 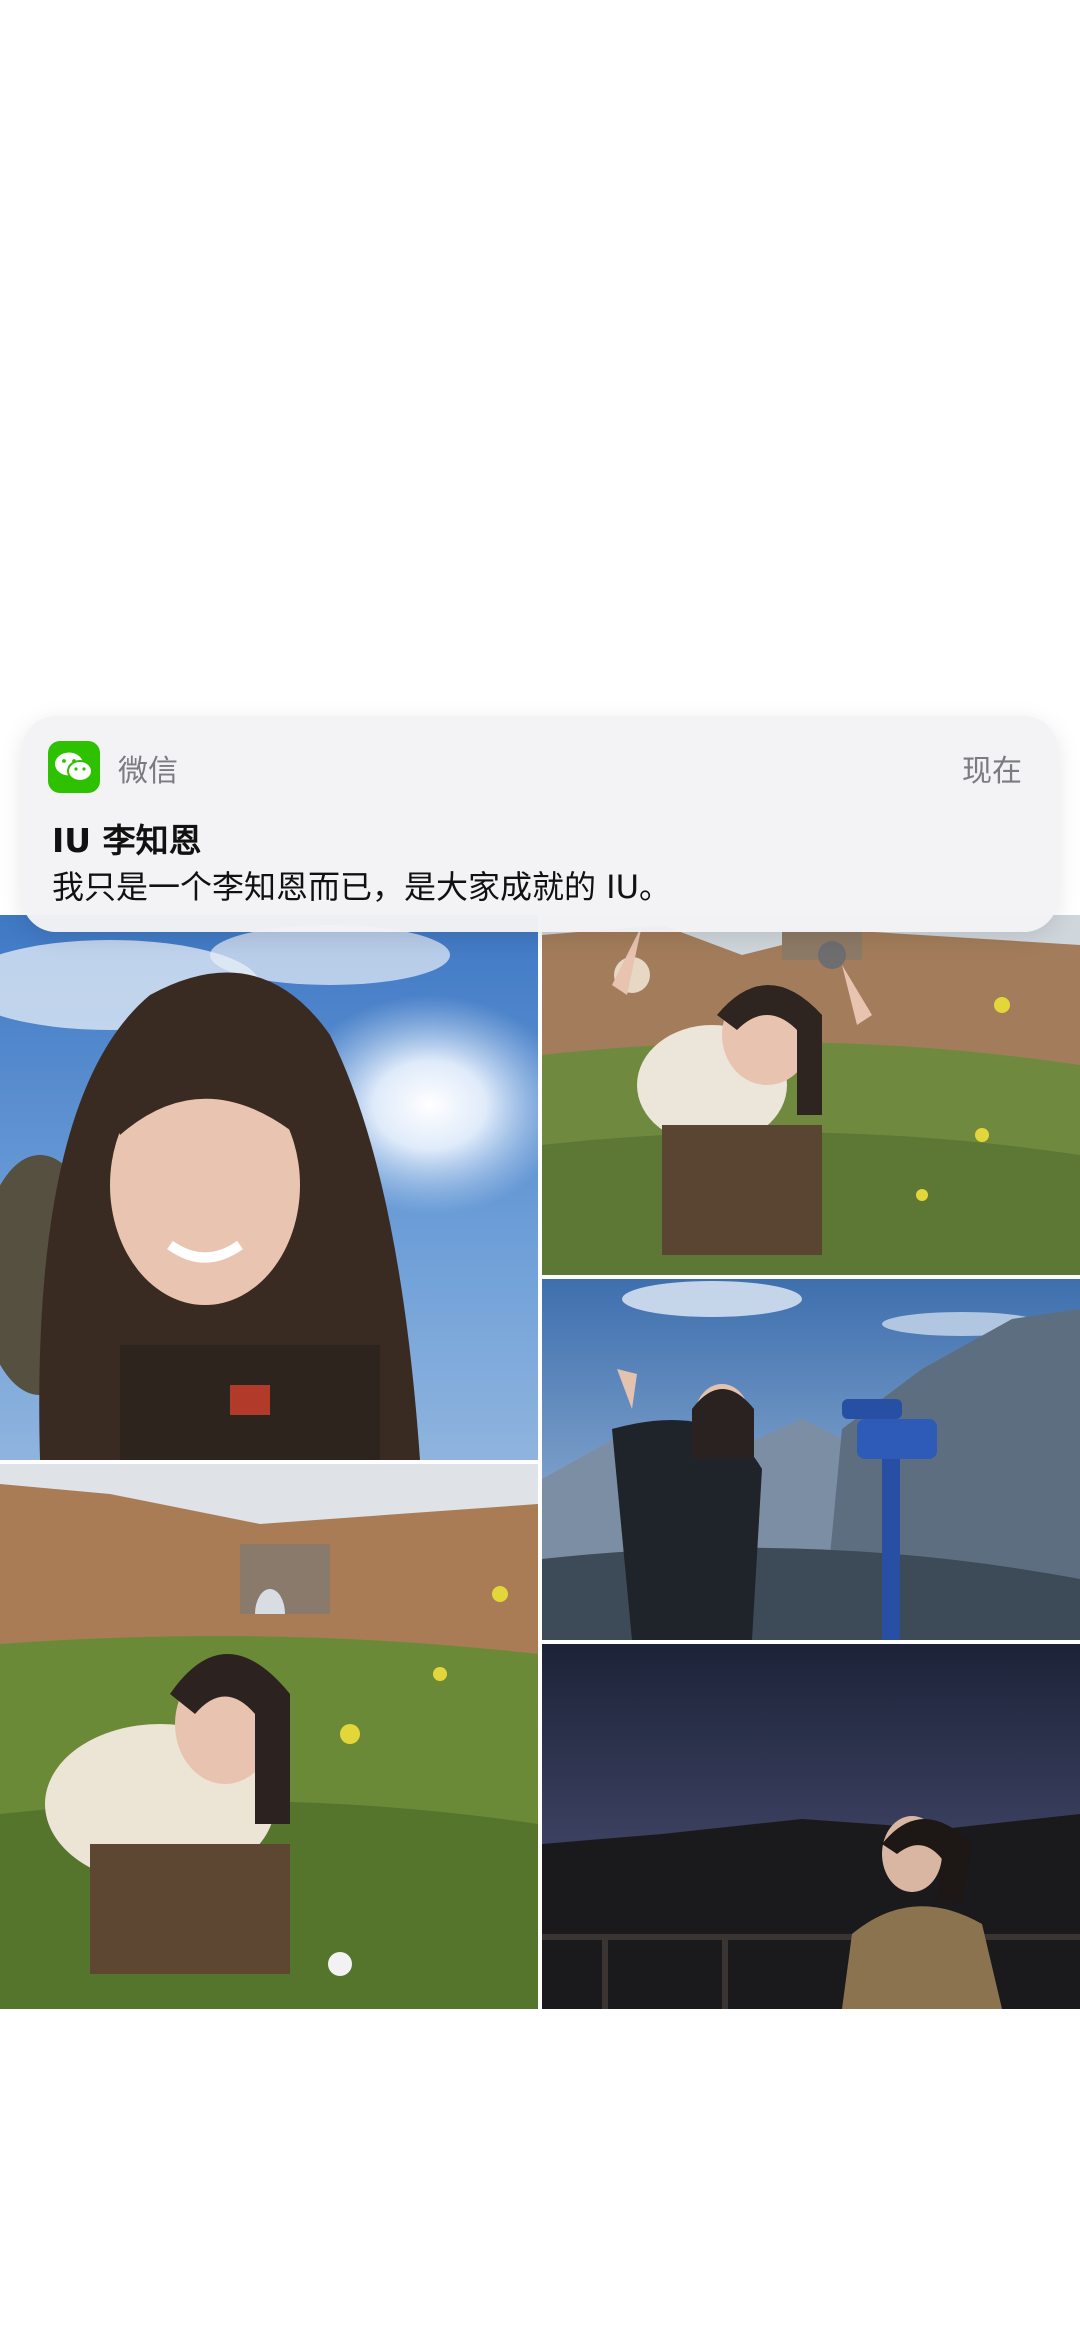 What do you see at coordinates (811, 1459) in the screenshot?
I see `photo-mountain-telescope` at bounding box center [811, 1459].